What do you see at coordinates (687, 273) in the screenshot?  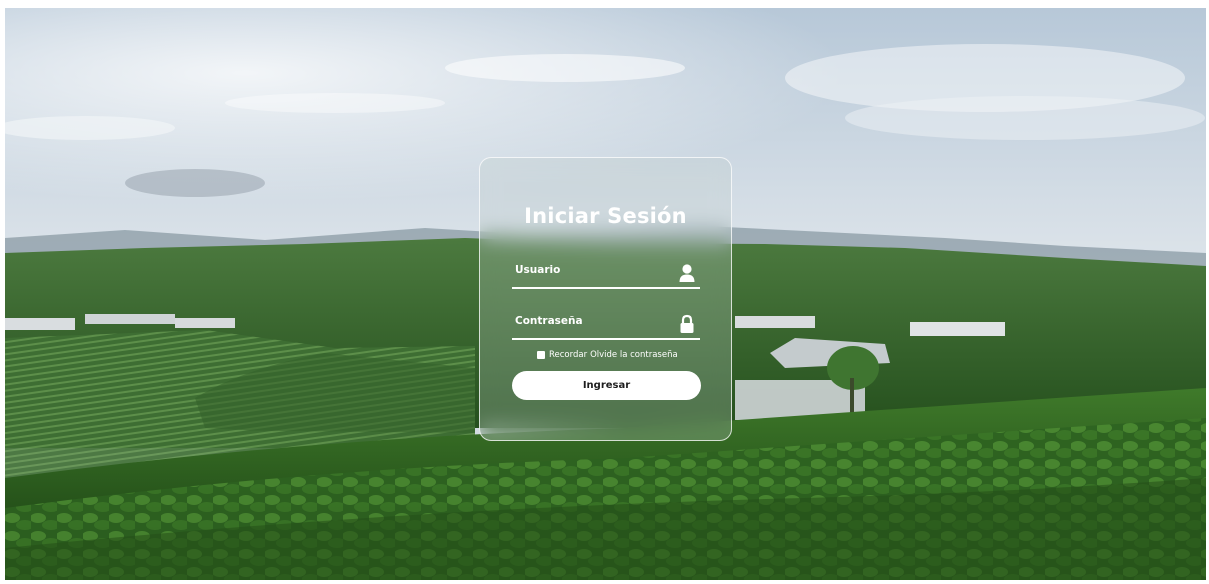 I see `user-icon` at bounding box center [687, 273].